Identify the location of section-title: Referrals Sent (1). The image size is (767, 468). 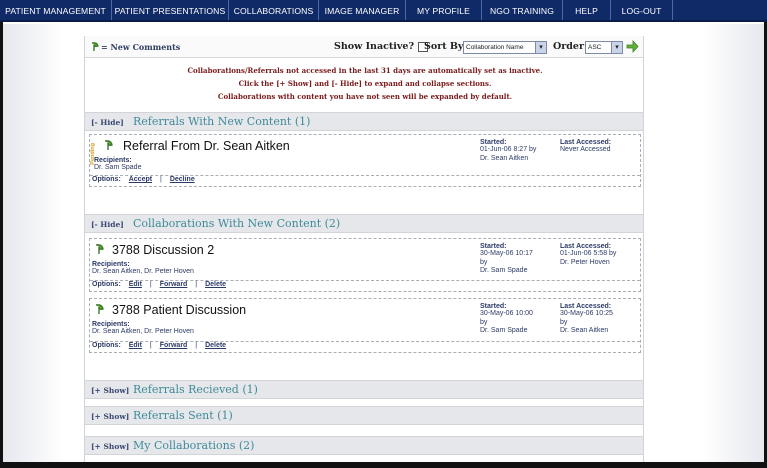
(183, 415).